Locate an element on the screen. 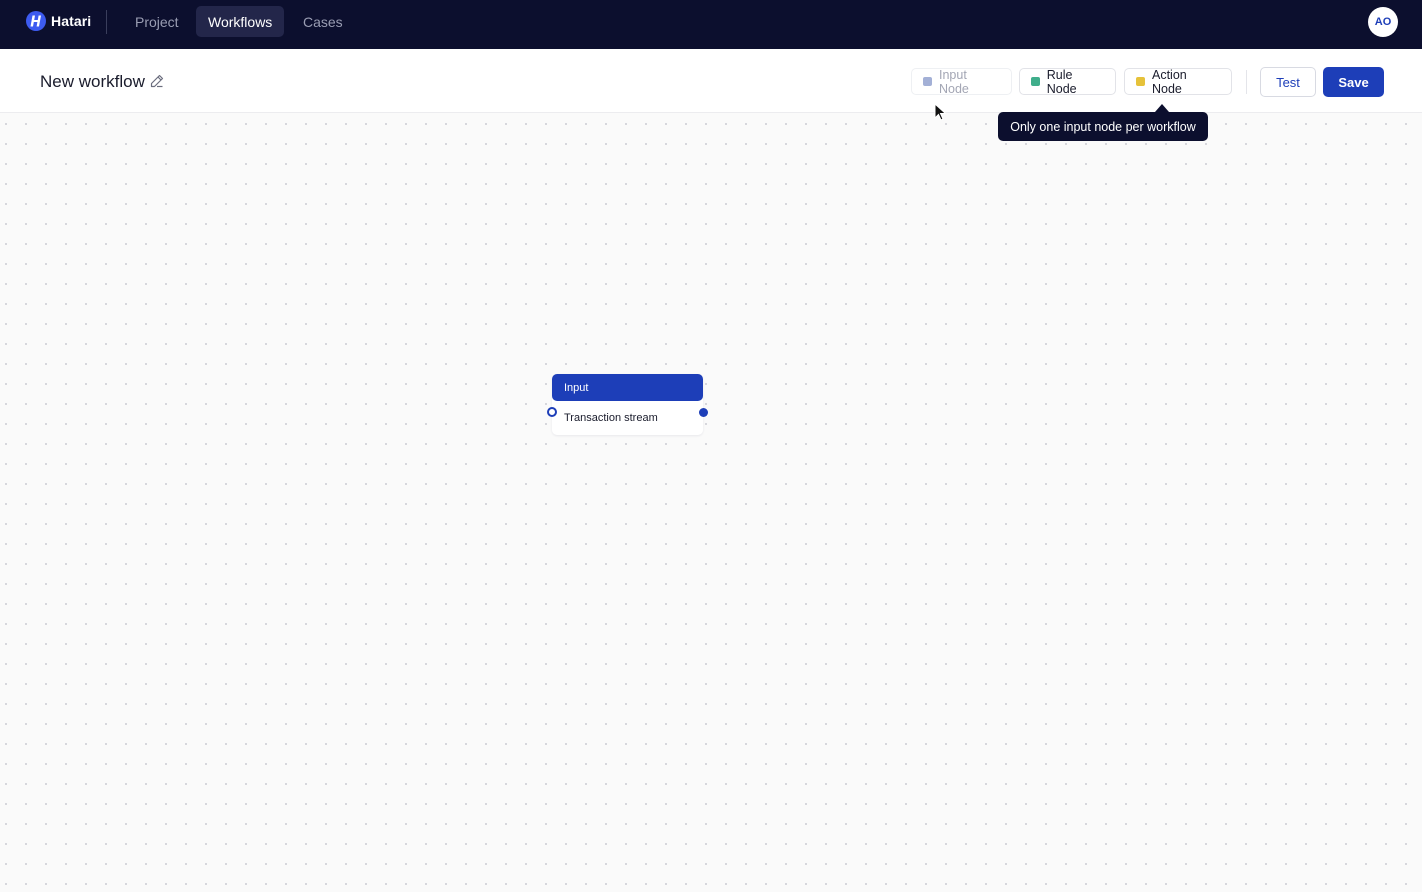 This screenshot has width=1422, height=892. input-node-header: Input is located at coordinates (627, 387).